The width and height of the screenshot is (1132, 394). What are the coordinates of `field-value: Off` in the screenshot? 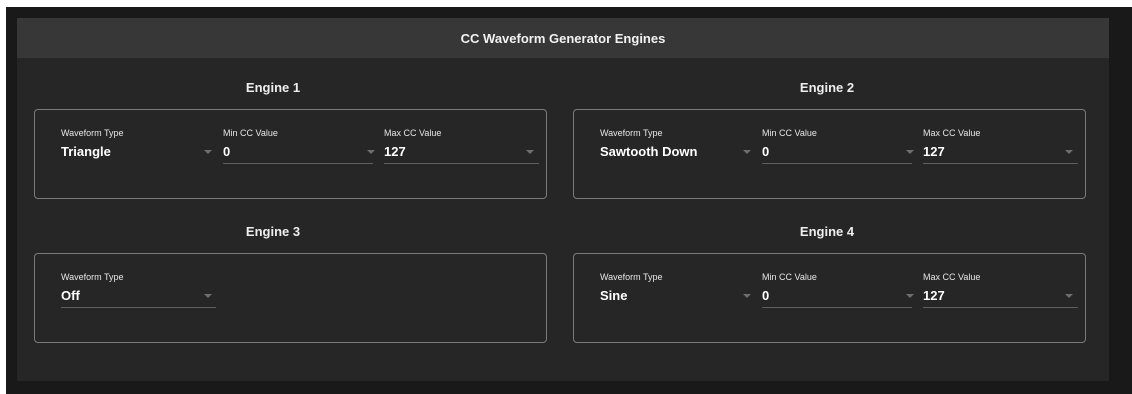 It's located at (70, 295).